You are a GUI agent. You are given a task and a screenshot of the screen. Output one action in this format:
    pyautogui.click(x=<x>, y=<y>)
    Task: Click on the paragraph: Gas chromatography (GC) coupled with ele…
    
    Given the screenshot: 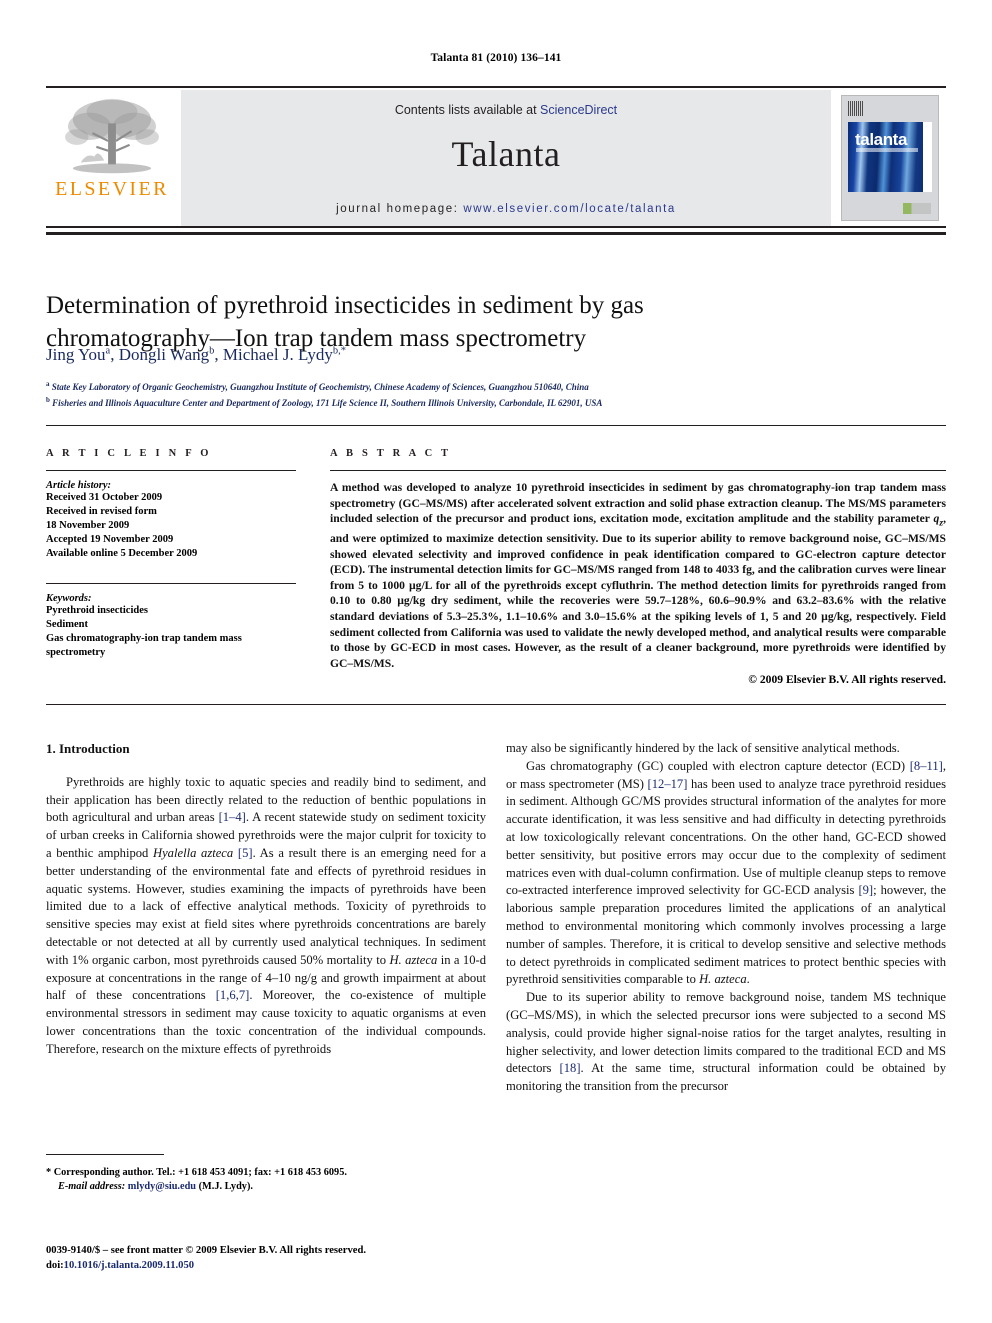 What is the action you would take?
    pyautogui.click(x=726, y=872)
    